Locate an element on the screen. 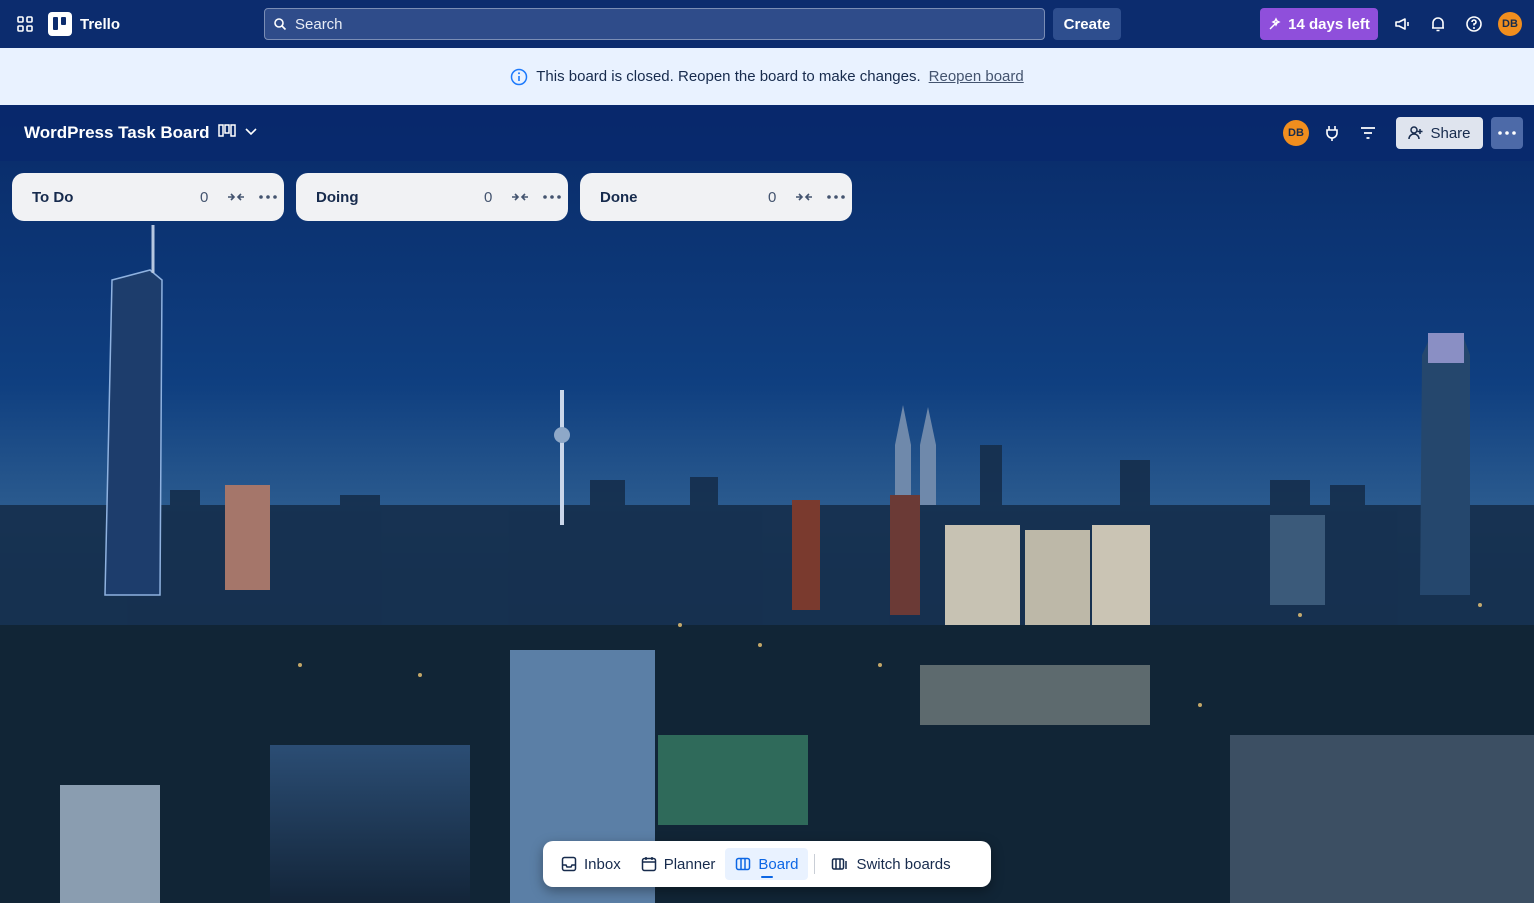 The image size is (1534, 903). trial-button: 14 days left is located at coordinates (1319, 24).